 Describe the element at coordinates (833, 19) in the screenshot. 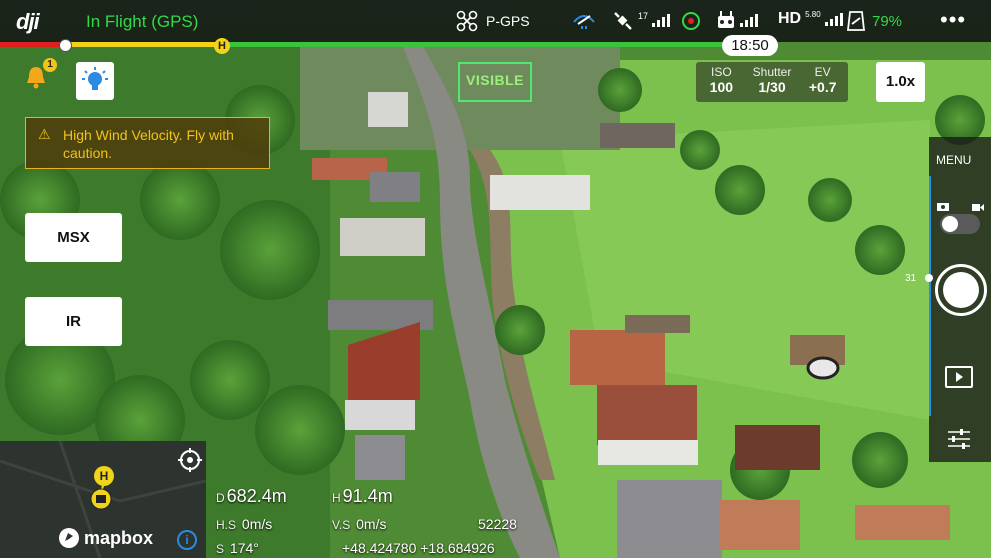

I see `video-signal-bars-icon` at that location.